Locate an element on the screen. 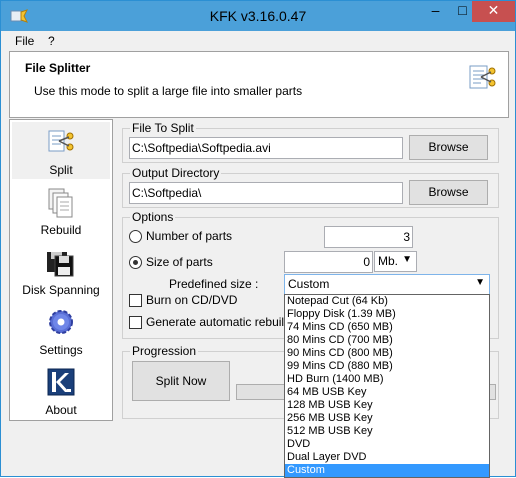 The height and width of the screenshot is (478, 516). sidebar-item-label: About is located at coordinates (61, 410).